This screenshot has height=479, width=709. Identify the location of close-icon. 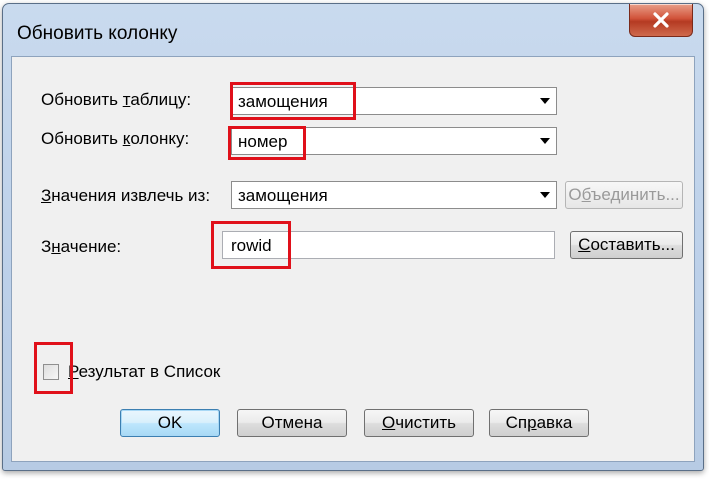
(661, 20).